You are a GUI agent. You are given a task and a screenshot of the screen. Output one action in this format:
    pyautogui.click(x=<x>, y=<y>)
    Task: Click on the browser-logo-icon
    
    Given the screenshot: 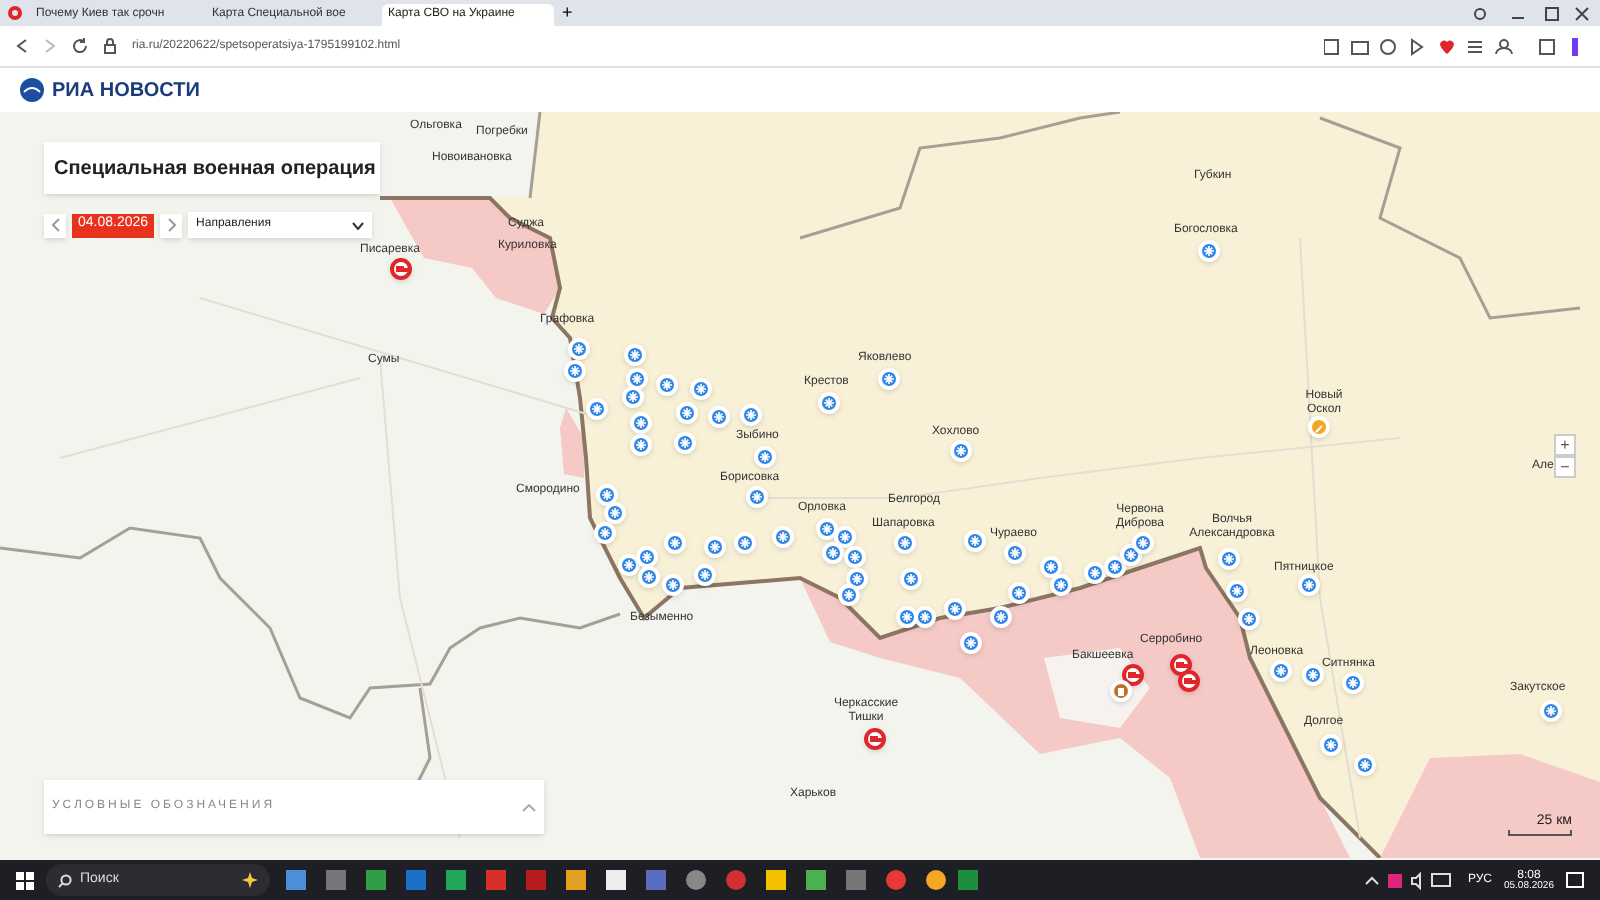 What is the action you would take?
    pyautogui.click(x=15, y=13)
    